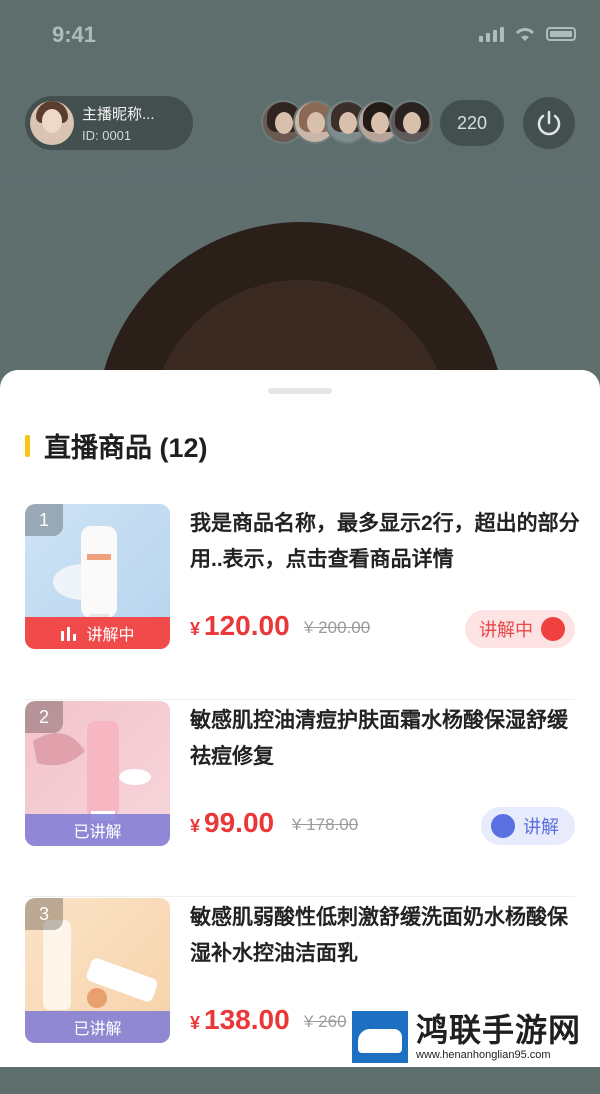 The height and width of the screenshot is (1094, 600). What do you see at coordinates (44, 717) in the screenshot?
I see `product-index: 2` at bounding box center [44, 717].